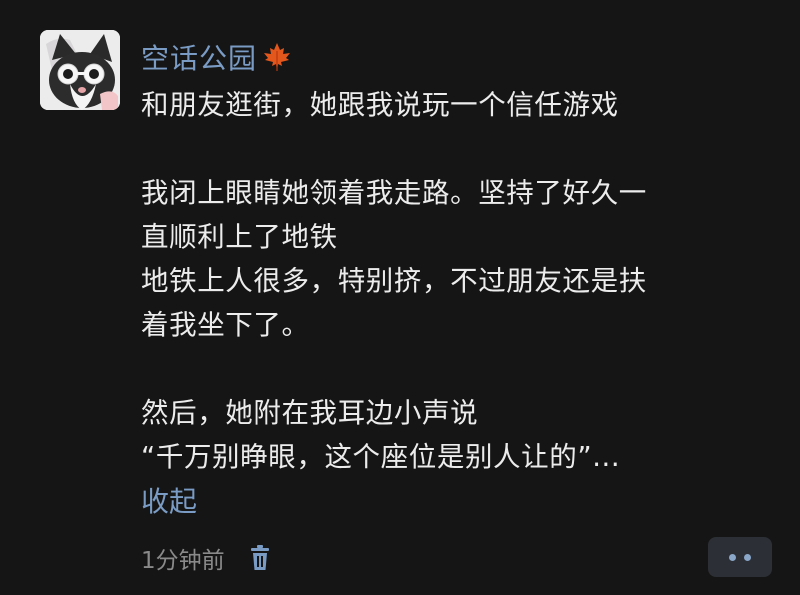 The width and height of the screenshot is (800, 595). I want to click on comment-line: 然后，她附在我耳边小声说, so click(310, 413).